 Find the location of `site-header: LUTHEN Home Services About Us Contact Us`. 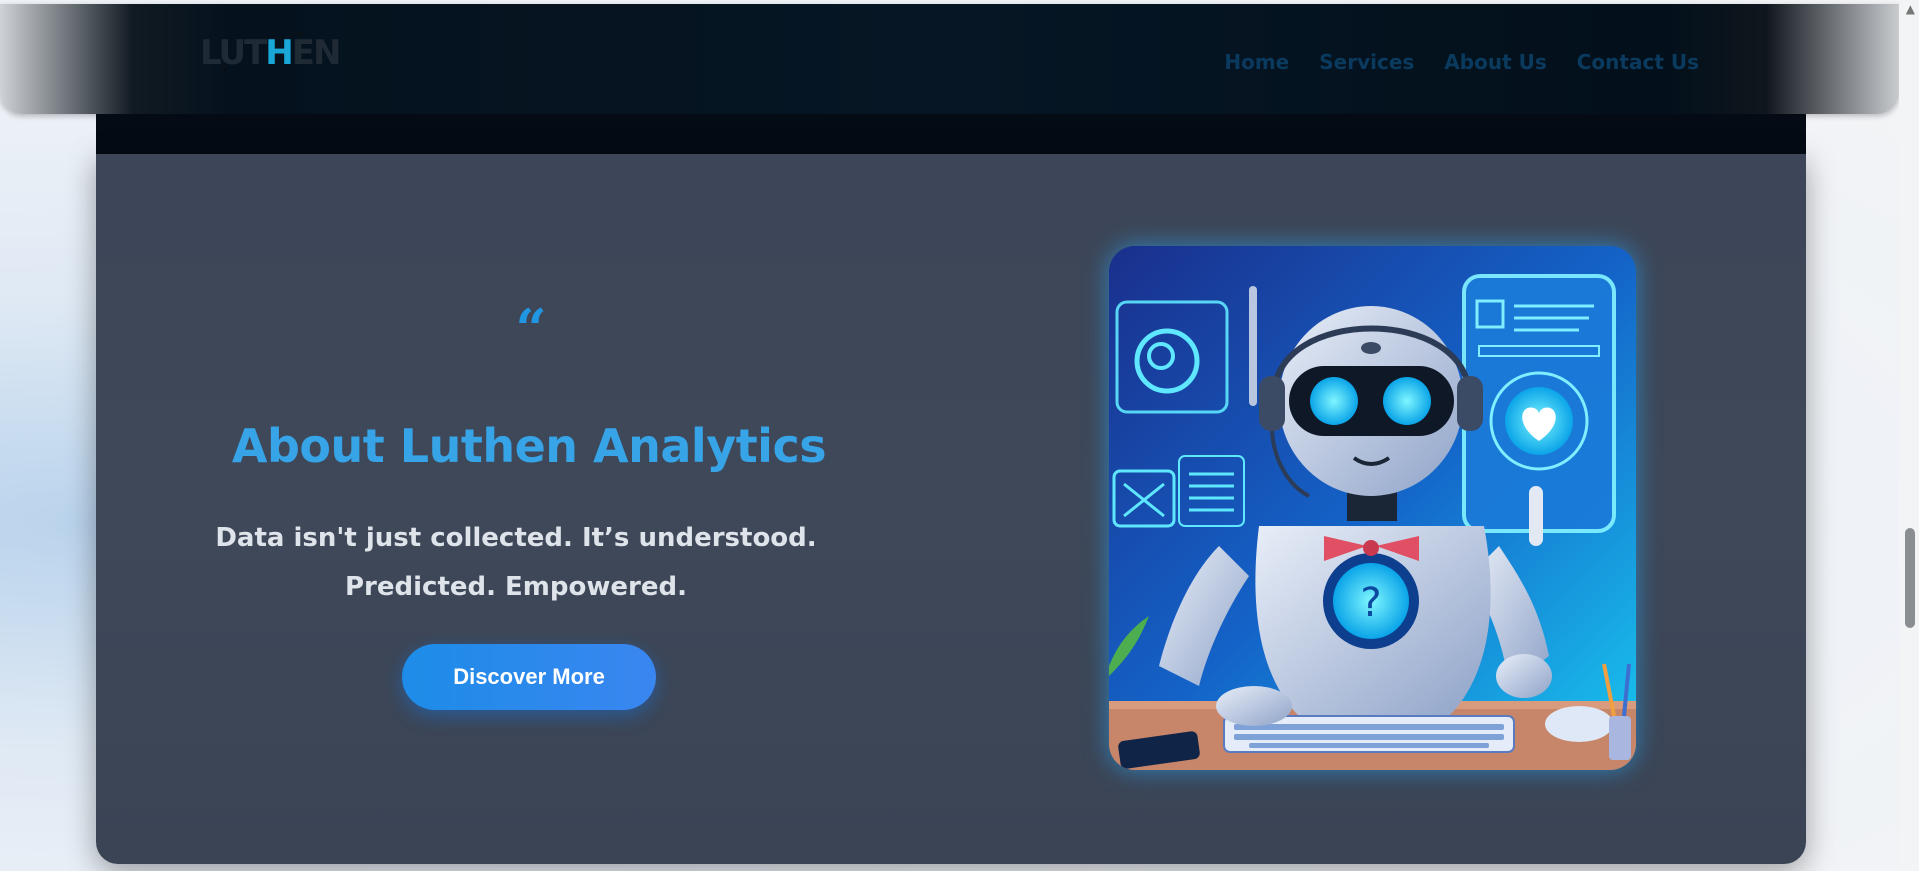

site-header: LUTHEN Home Services About Us Contact Us is located at coordinates (949, 59).